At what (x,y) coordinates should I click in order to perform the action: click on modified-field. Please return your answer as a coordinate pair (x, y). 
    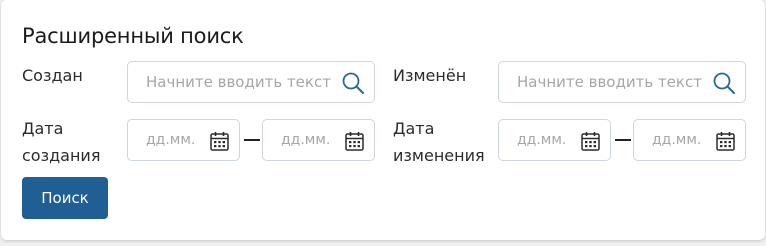
    Looking at the image, I should click on (622, 82).